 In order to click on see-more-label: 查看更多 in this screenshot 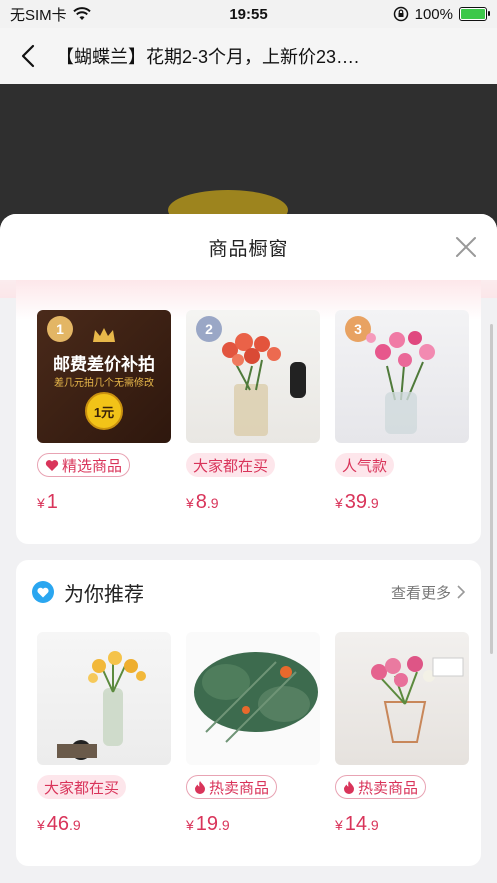, I will do `click(420, 593)`.